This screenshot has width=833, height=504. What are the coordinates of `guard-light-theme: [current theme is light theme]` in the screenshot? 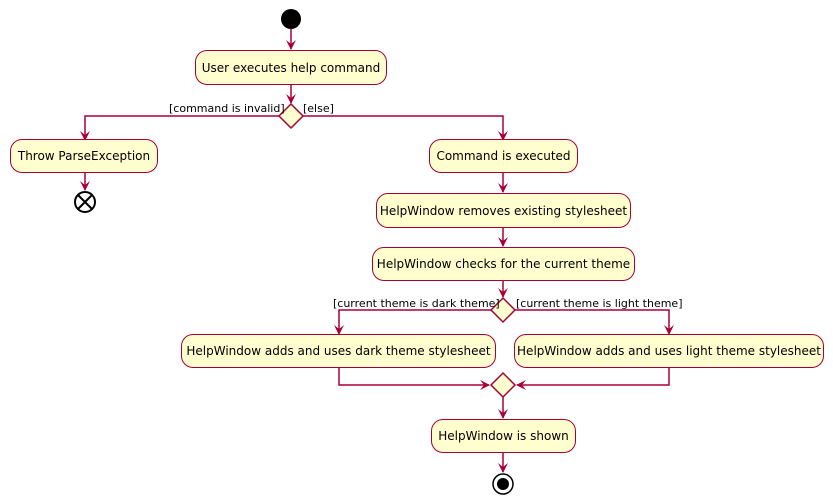 It's located at (599, 303).